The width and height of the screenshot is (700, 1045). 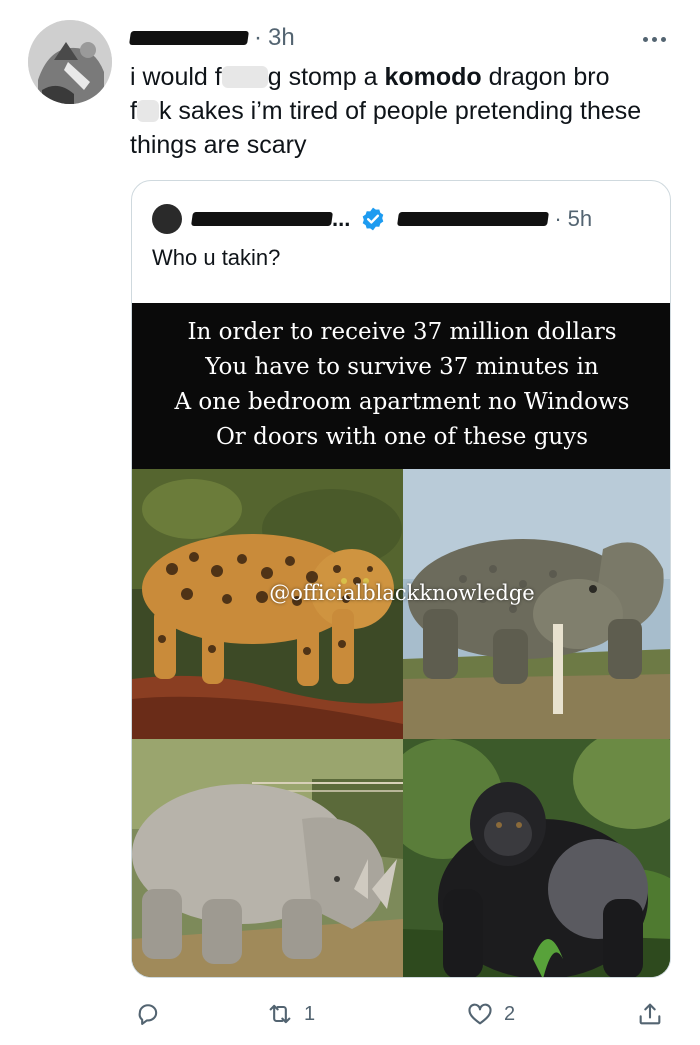 What do you see at coordinates (536, 858) in the screenshot?
I see `gorilla-image` at bounding box center [536, 858].